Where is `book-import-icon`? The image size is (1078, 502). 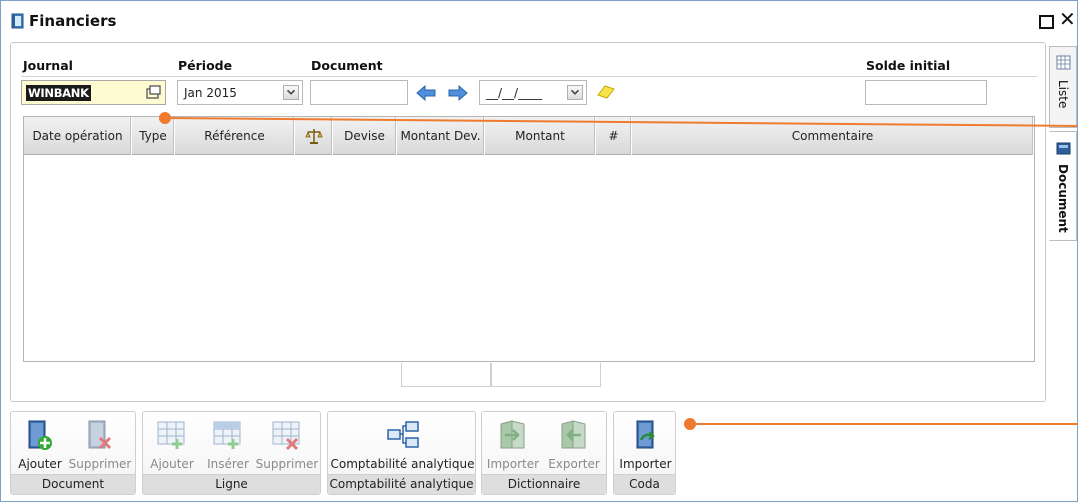
book-import-icon is located at coordinates (512, 434).